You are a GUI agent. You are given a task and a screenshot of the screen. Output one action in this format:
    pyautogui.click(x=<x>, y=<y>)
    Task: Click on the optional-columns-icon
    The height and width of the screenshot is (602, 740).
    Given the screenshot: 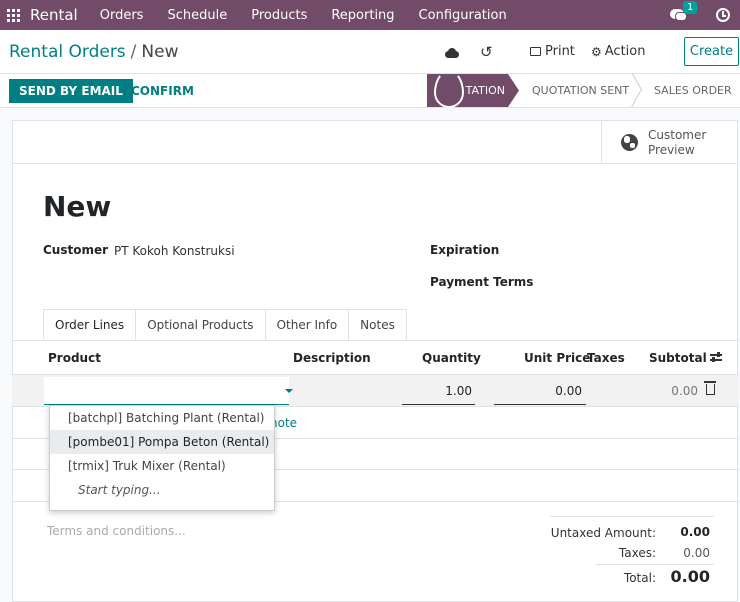 What is the action you would take?
    pyautogui.click(x=716, y=357)
    